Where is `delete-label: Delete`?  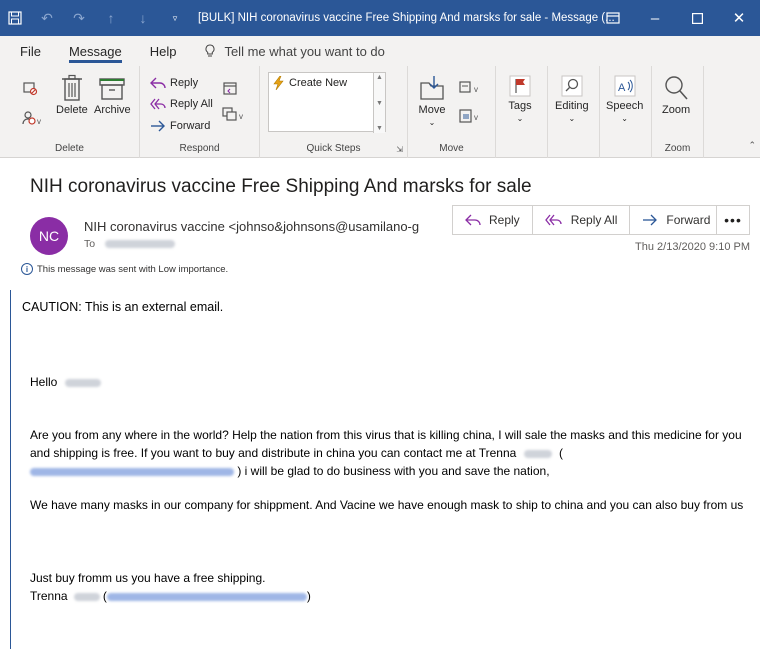
delete-label: Delete is located at coordinates (72, 110).